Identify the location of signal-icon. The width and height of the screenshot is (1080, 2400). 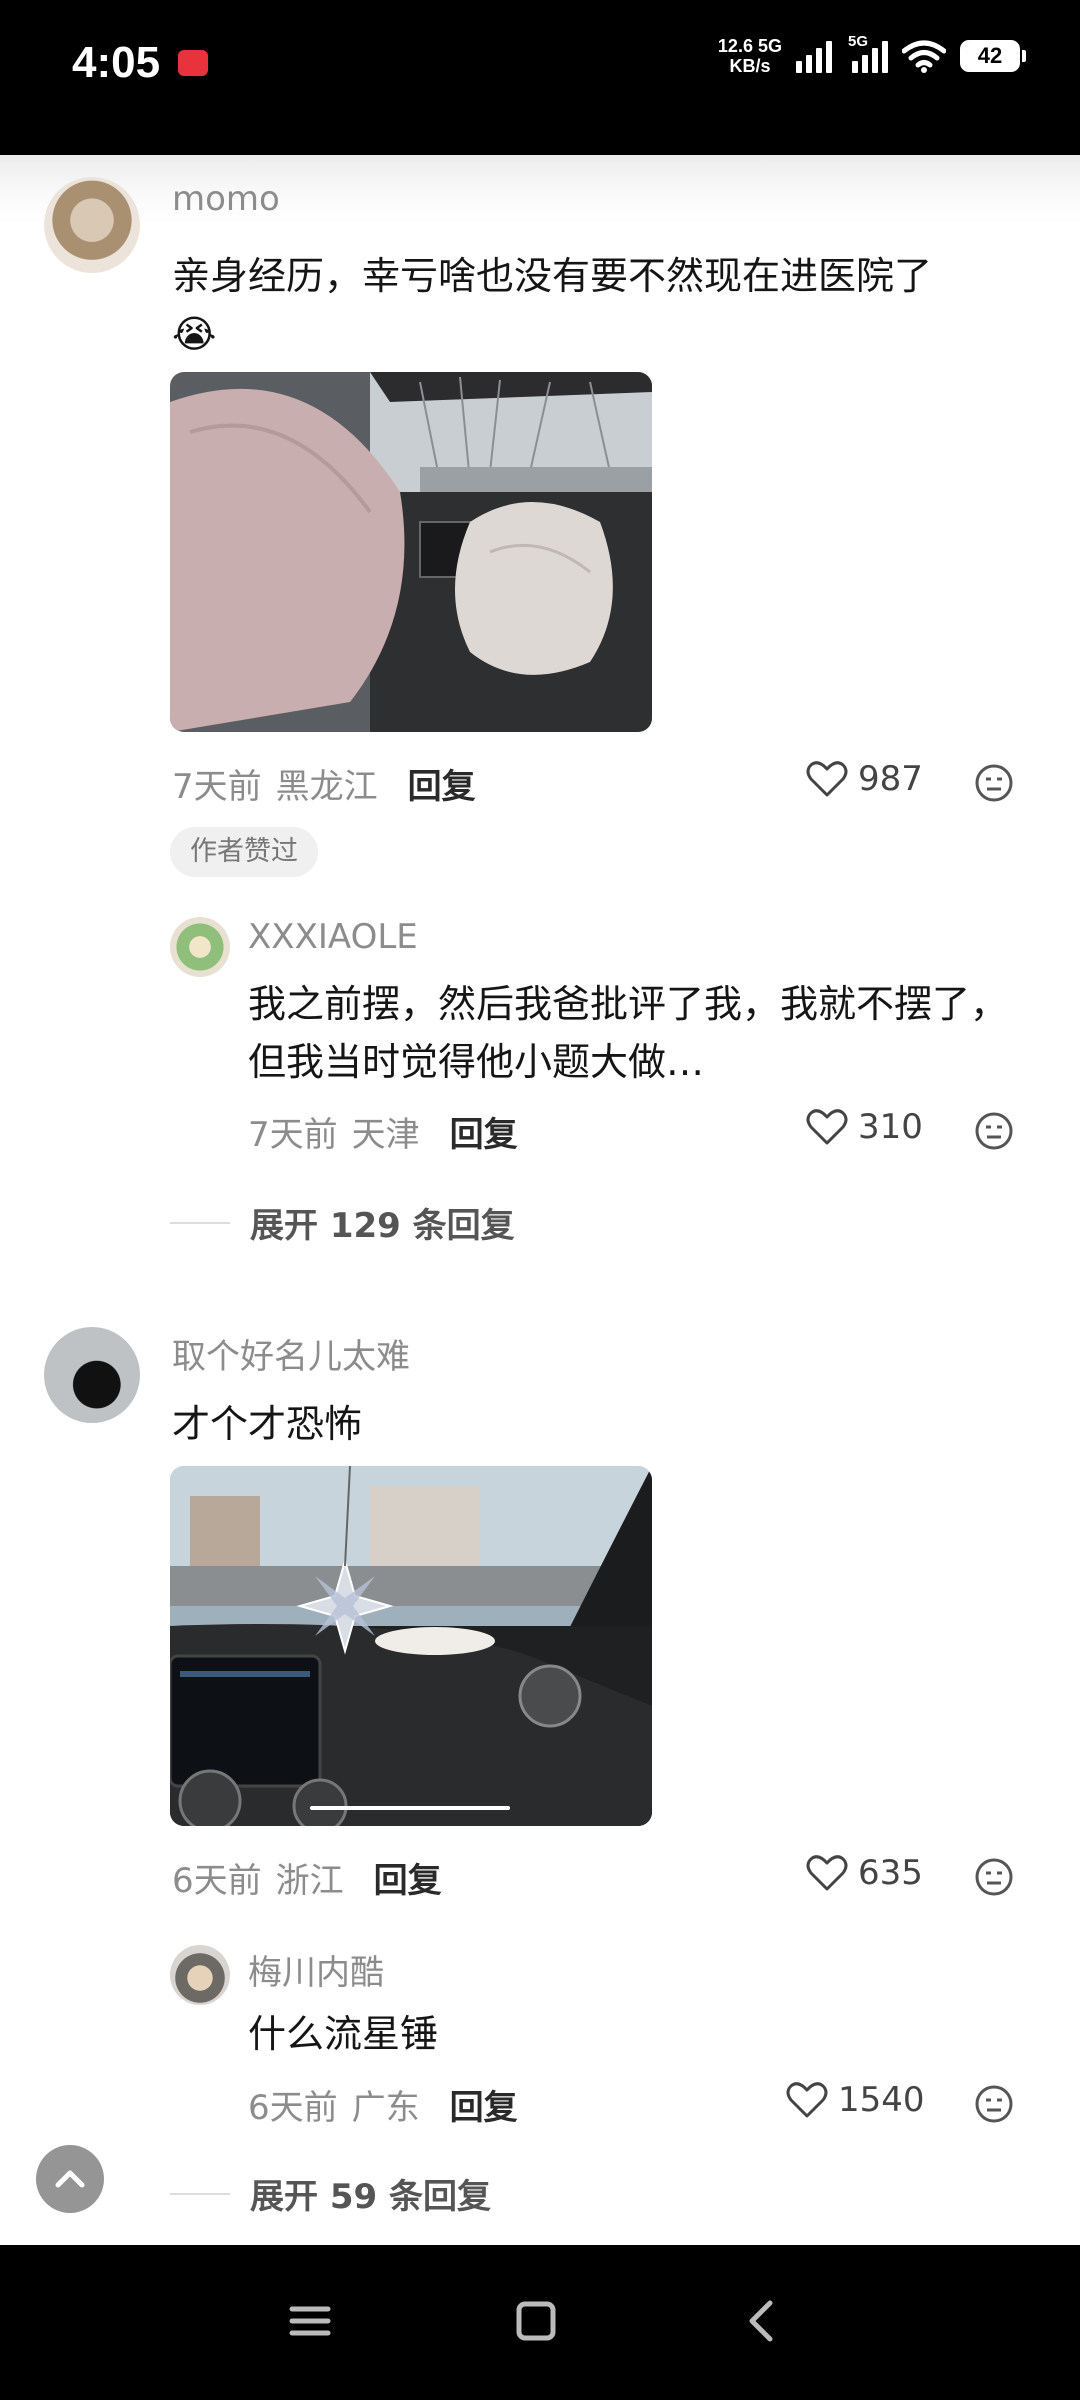
(814, 56).